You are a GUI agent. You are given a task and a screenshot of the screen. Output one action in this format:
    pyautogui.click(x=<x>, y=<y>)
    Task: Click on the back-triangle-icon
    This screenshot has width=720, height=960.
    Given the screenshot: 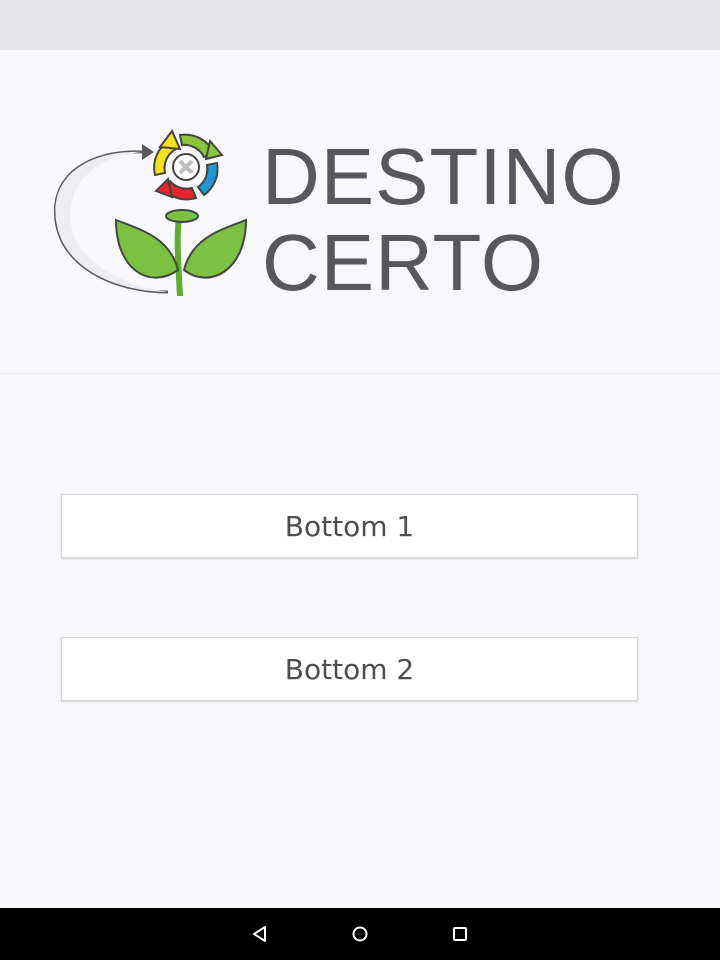 What is the action you would take?
    pyautogui.click(x=259, y=934)
    